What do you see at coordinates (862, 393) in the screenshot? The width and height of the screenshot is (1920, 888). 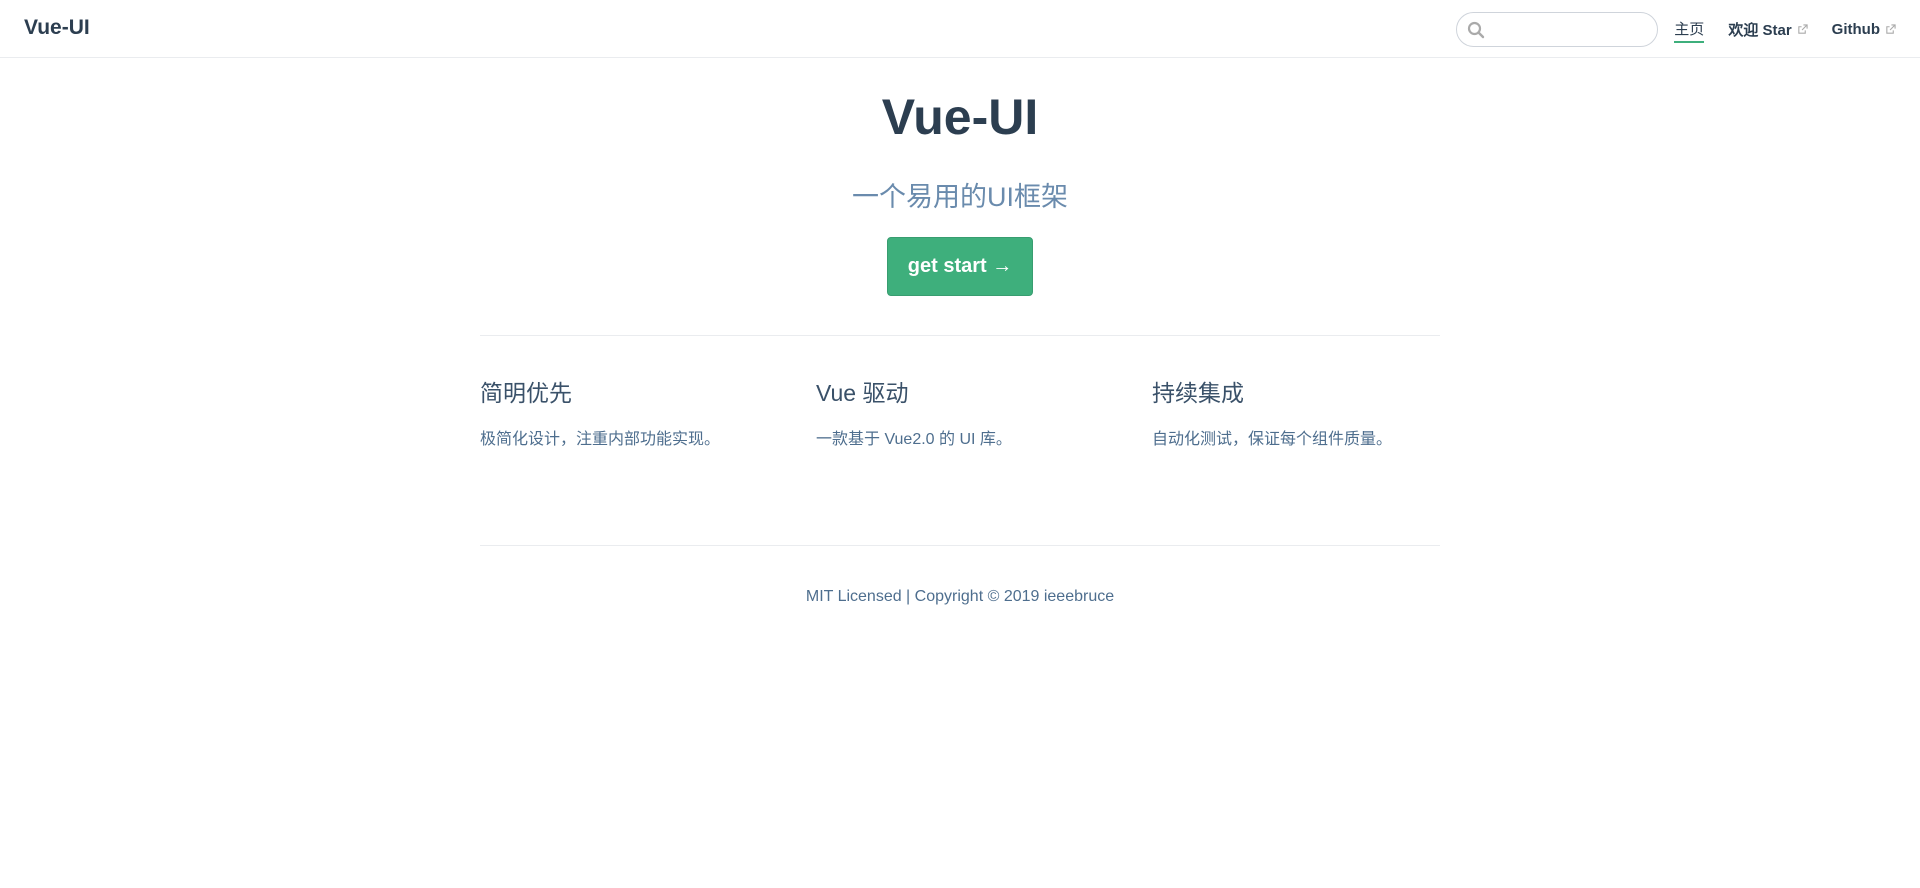 I see `feature-title: Vue 驱动` at bounding box center [862, 393].